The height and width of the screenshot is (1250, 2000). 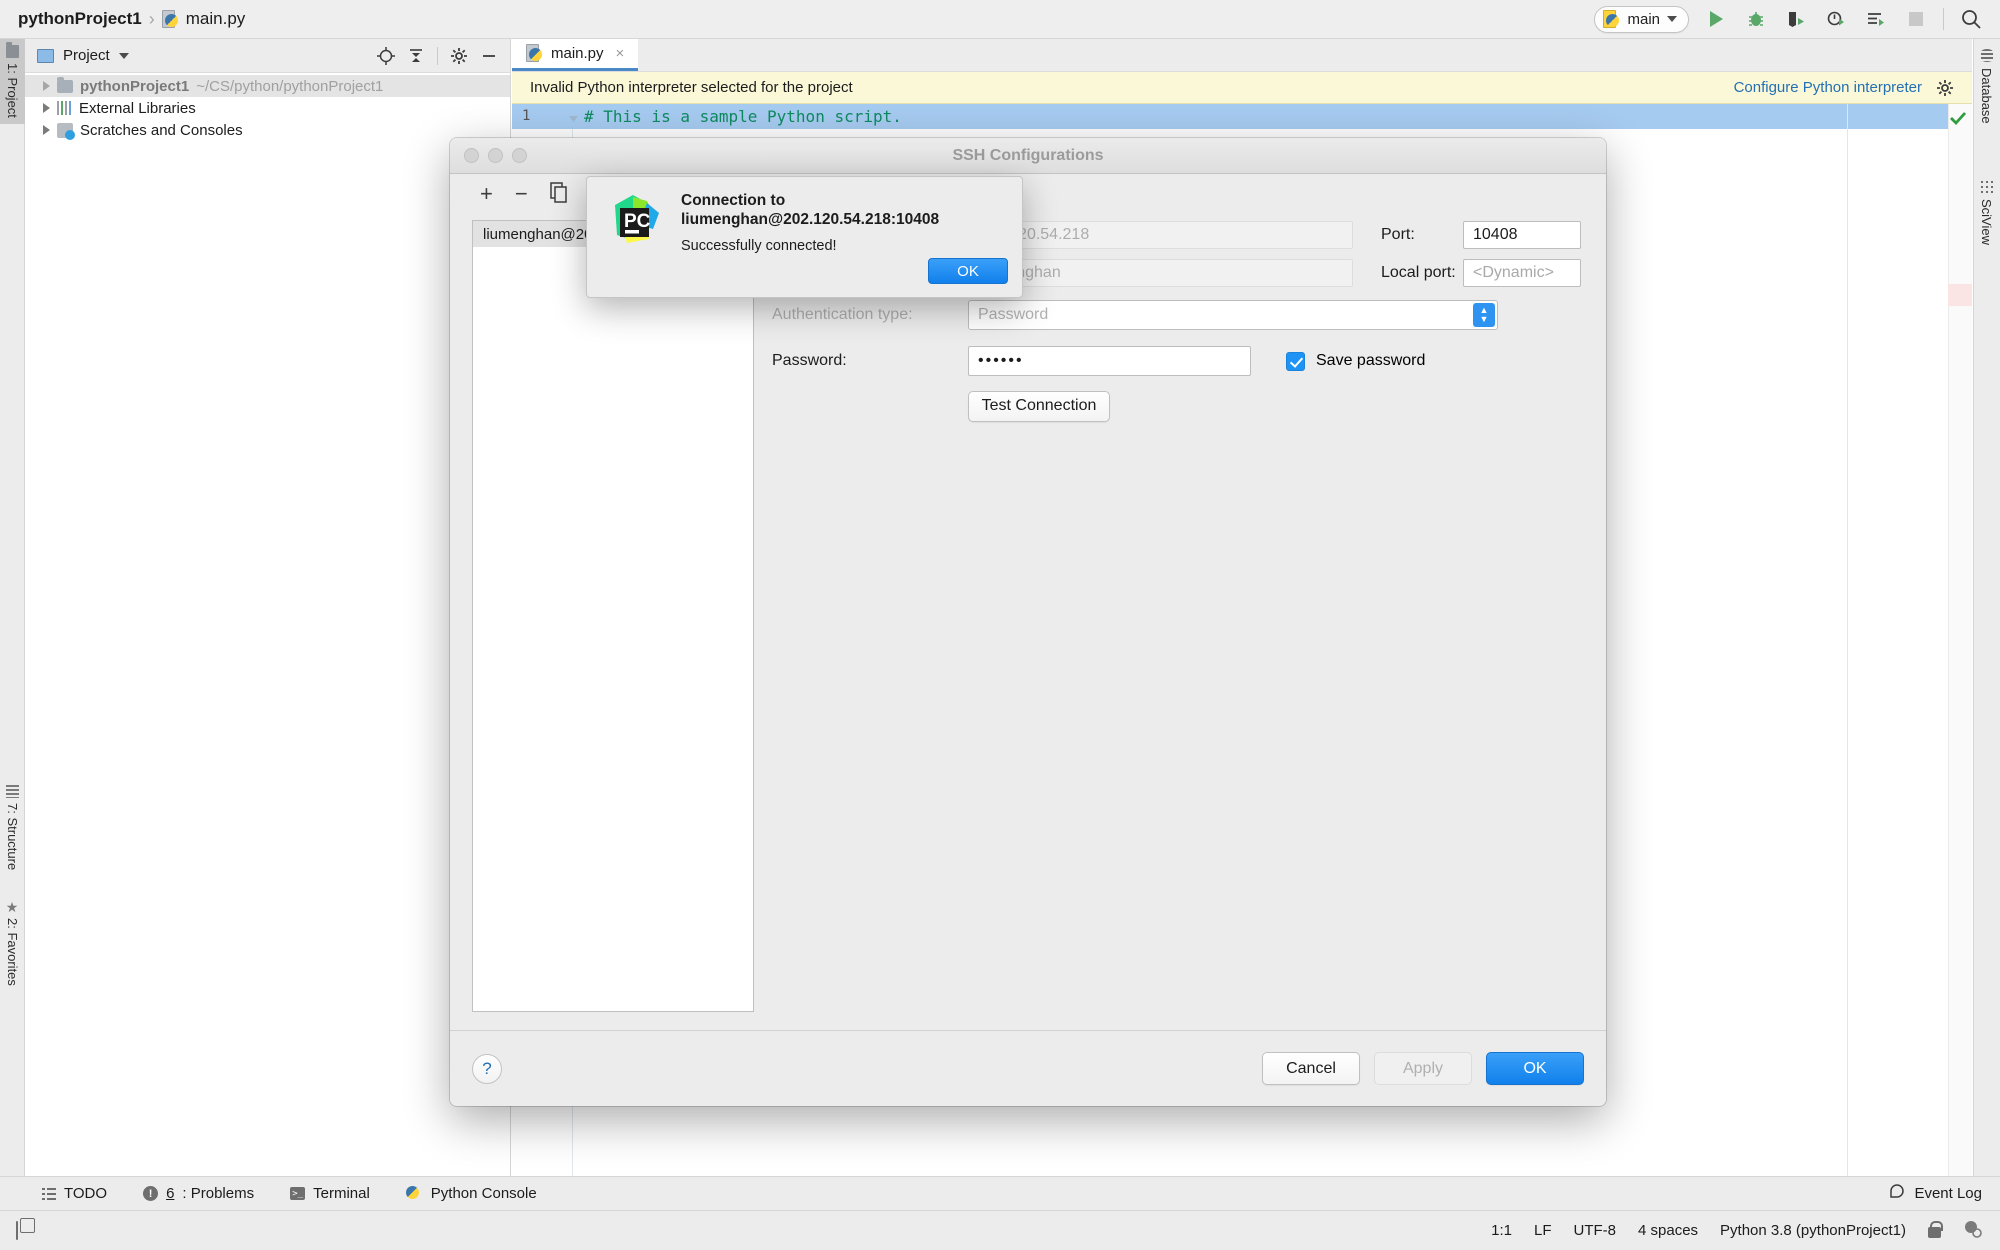 What do you see at coordinates (1986, 86) in the screenshot?
I see `sidebar-item-database: Database` at bounding box center [1986, 86].